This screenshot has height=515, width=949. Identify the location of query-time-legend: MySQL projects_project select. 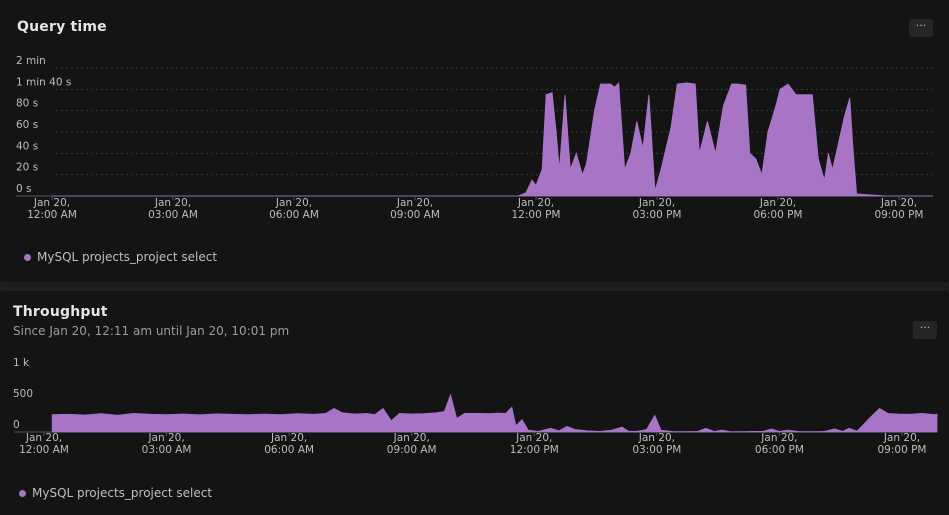
(120, 257).